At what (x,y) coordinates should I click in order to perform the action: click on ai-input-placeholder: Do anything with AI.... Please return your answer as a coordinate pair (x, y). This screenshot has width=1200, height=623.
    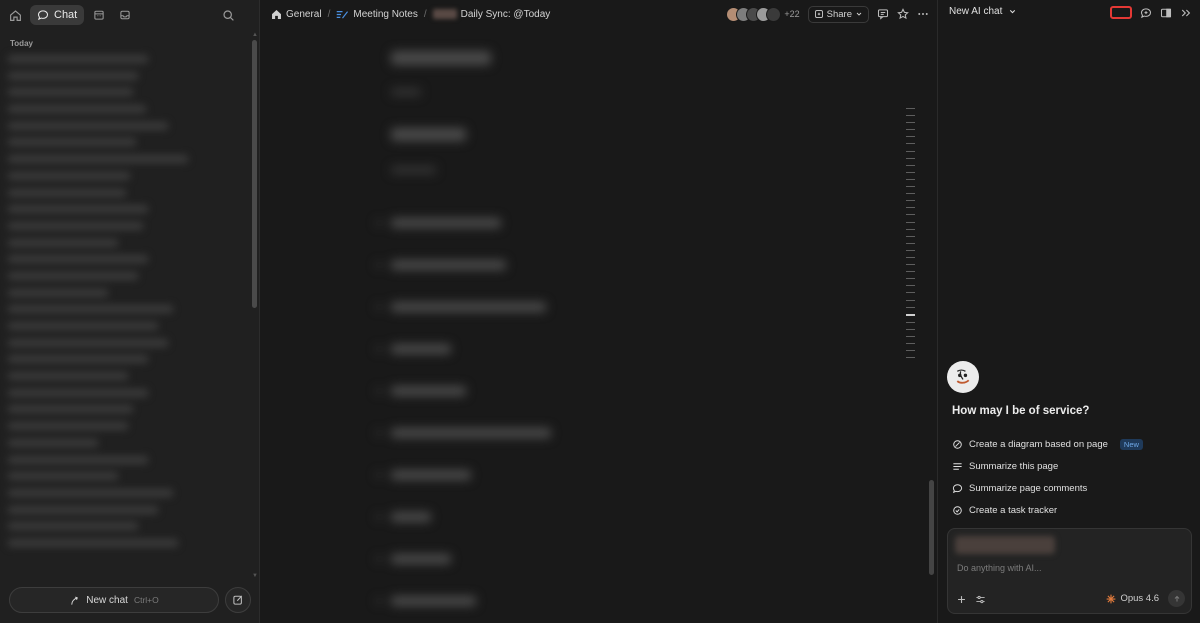
    Looking at the image, I should click on (999, 568).